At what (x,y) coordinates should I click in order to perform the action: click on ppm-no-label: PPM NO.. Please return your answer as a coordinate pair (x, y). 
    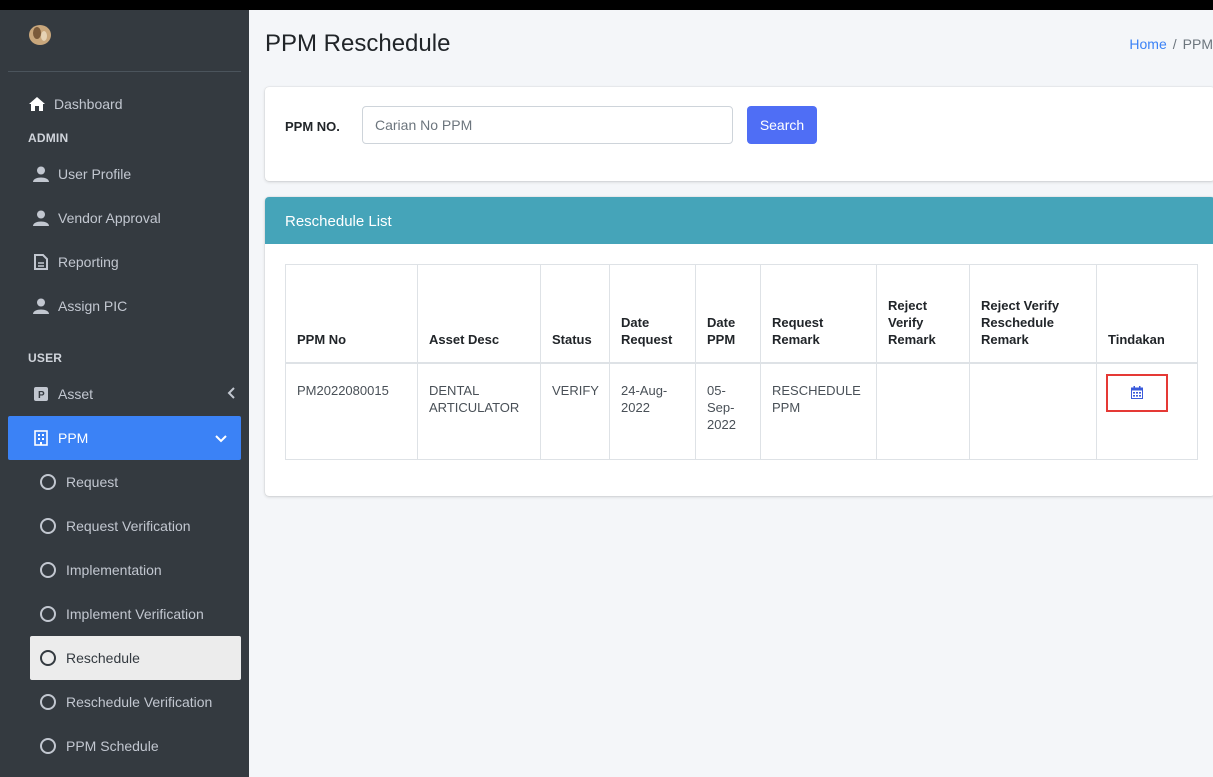
    Looking at the image, I should click on (312, 126).